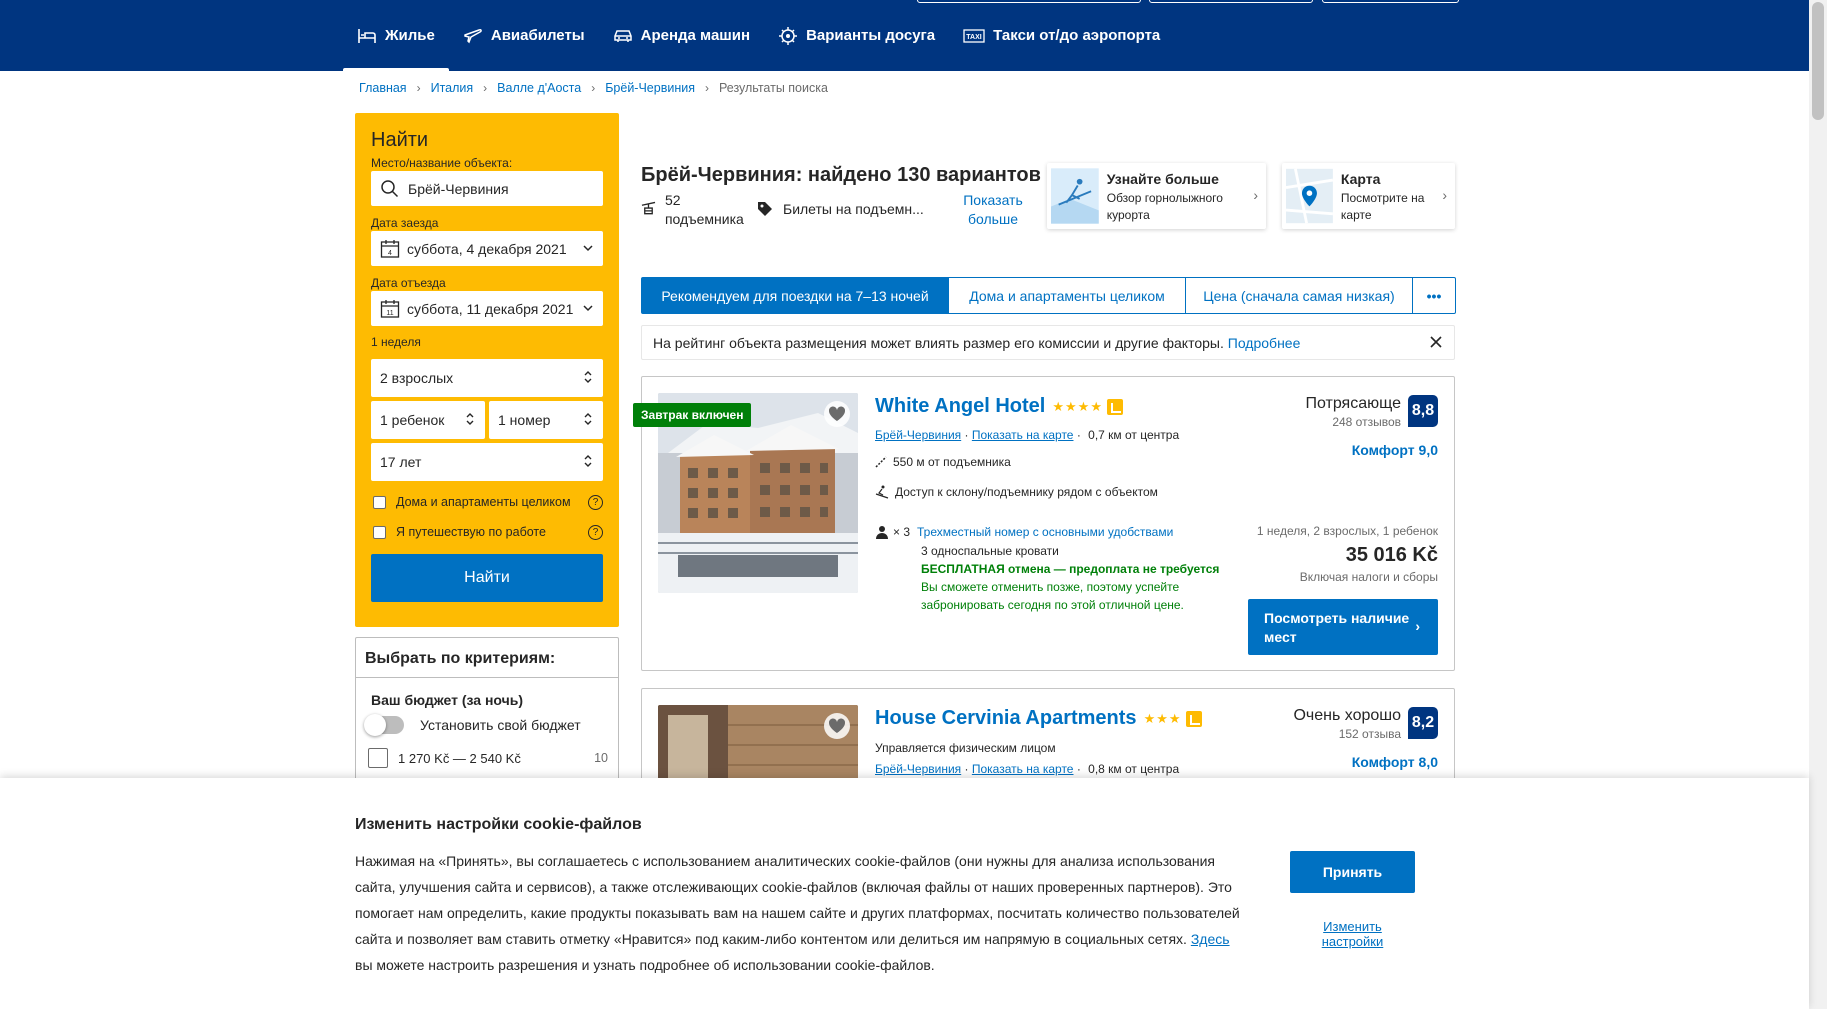 The width and height of the screenshot is (1827, 1009). I want to click on child-age-select: 17 лет, so click(487, 462).